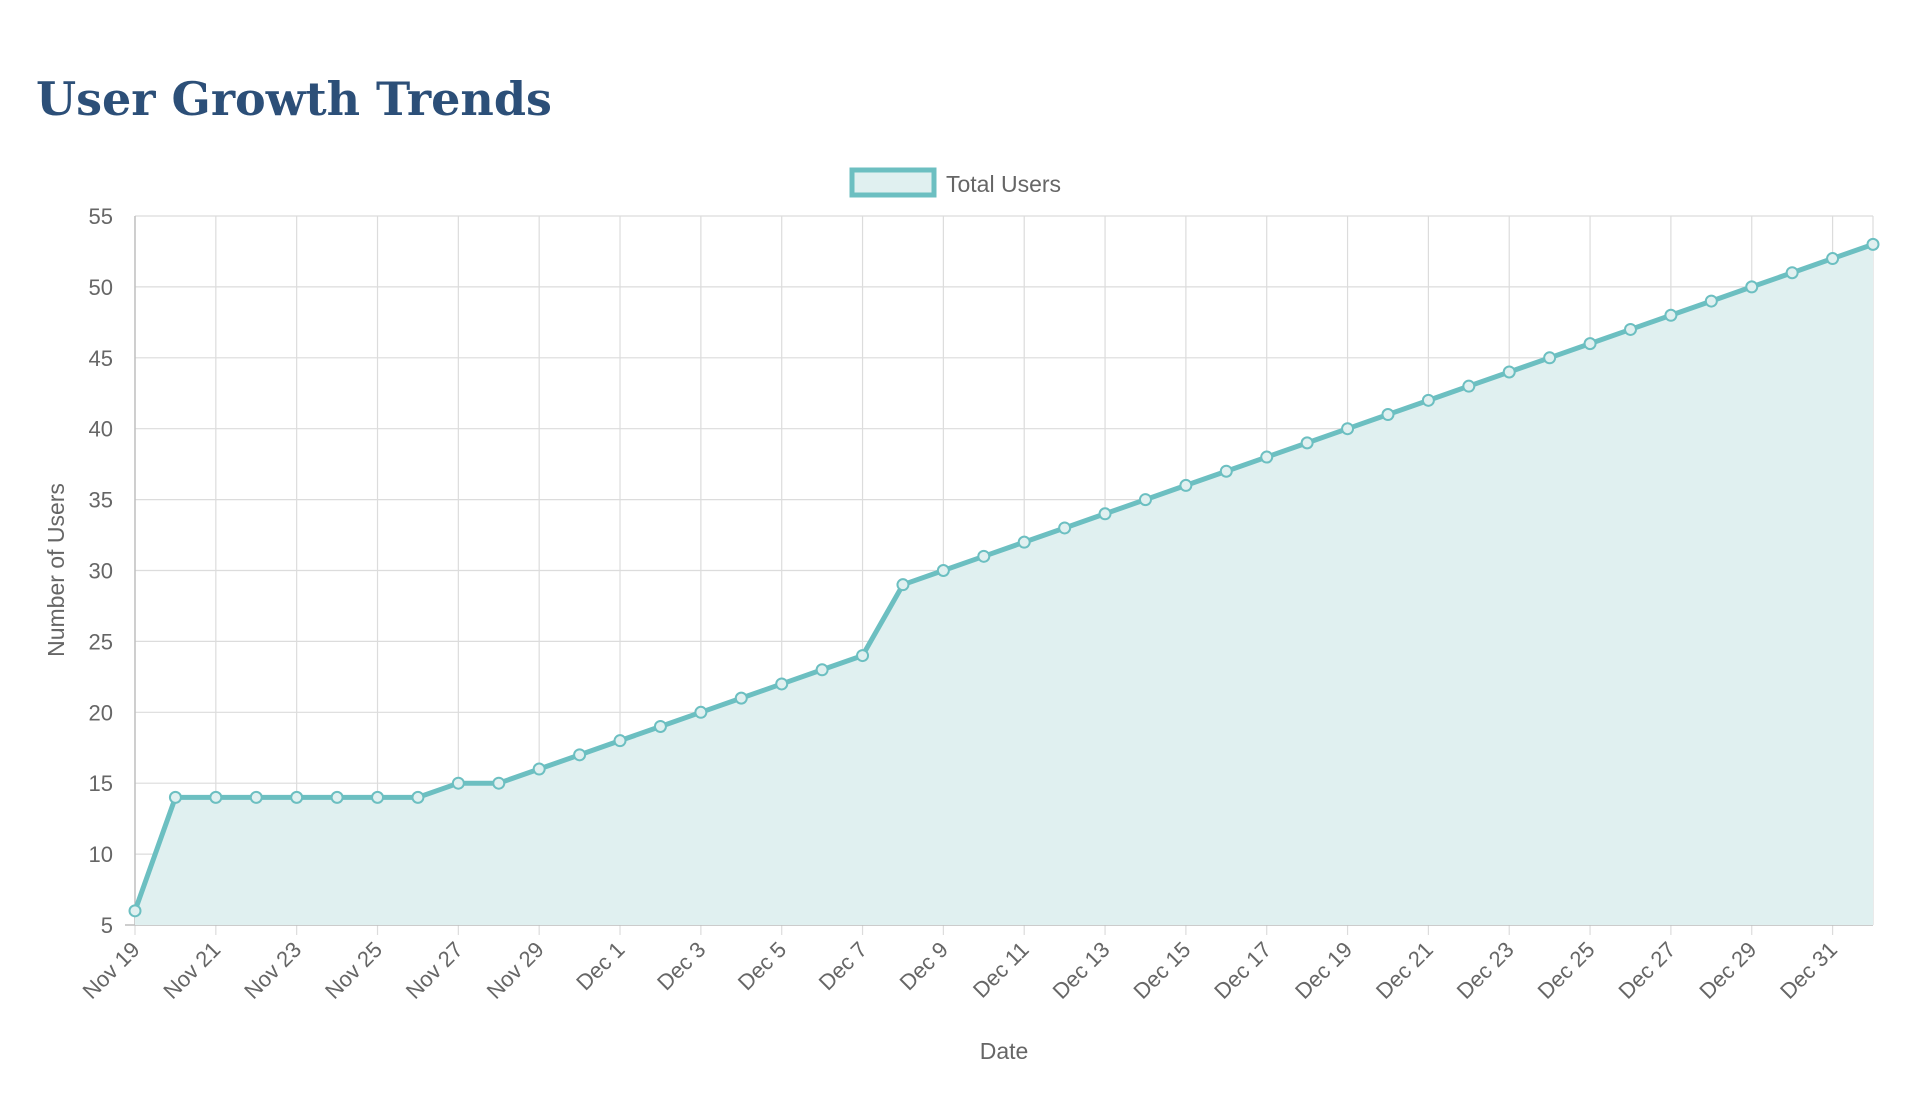  What do you see at coordinates (1727, 970) in the screenshot?
I see `x-tick-label: Dec 29` at bounding box center [1727, 970].